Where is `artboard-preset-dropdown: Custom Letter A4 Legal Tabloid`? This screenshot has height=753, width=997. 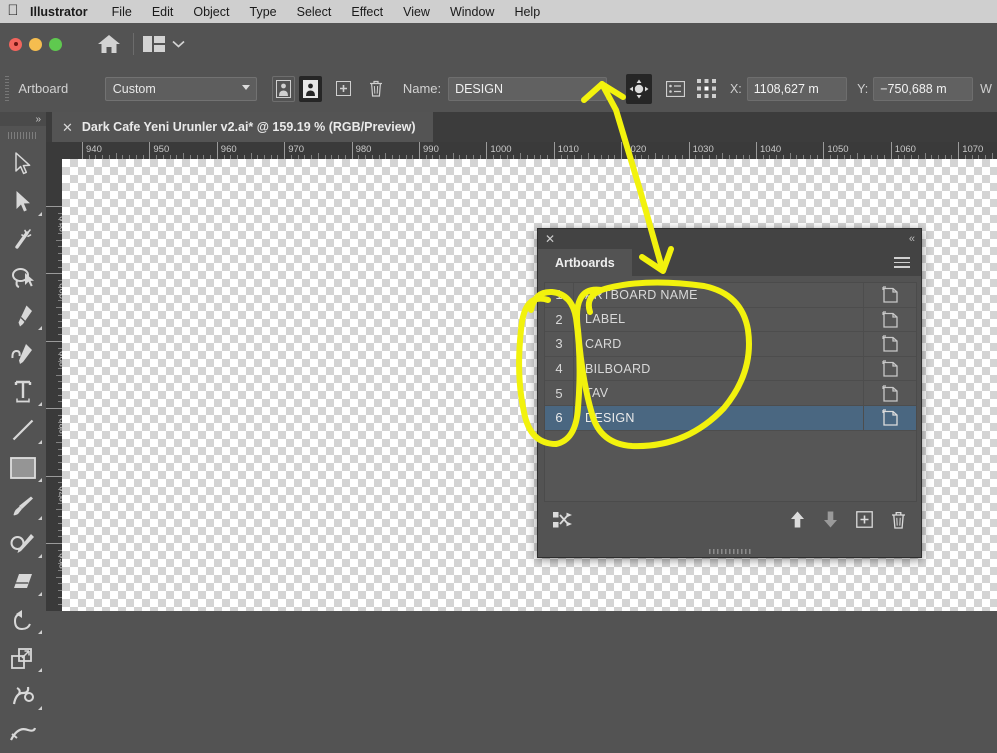 artboard-preset-dropdown: Custom Letter A4 Legal Tabloid is located at coordinates (180, 88).